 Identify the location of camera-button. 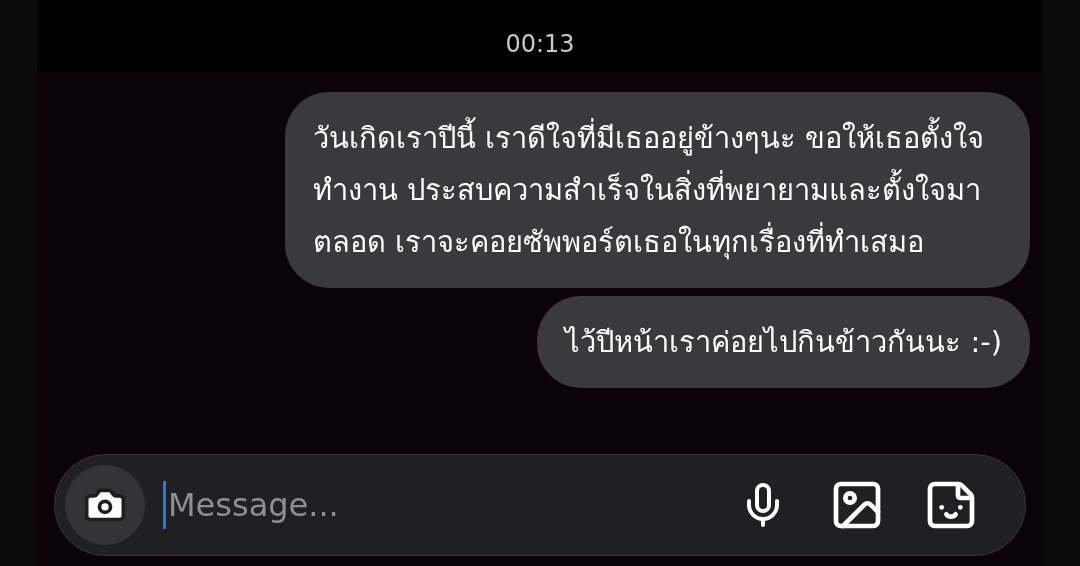
(105, 505).